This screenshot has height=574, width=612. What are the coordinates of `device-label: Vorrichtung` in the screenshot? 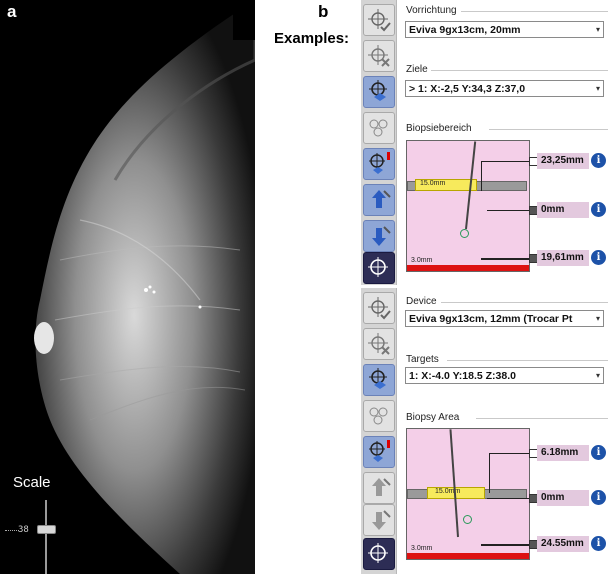 It's located at (431, 10).